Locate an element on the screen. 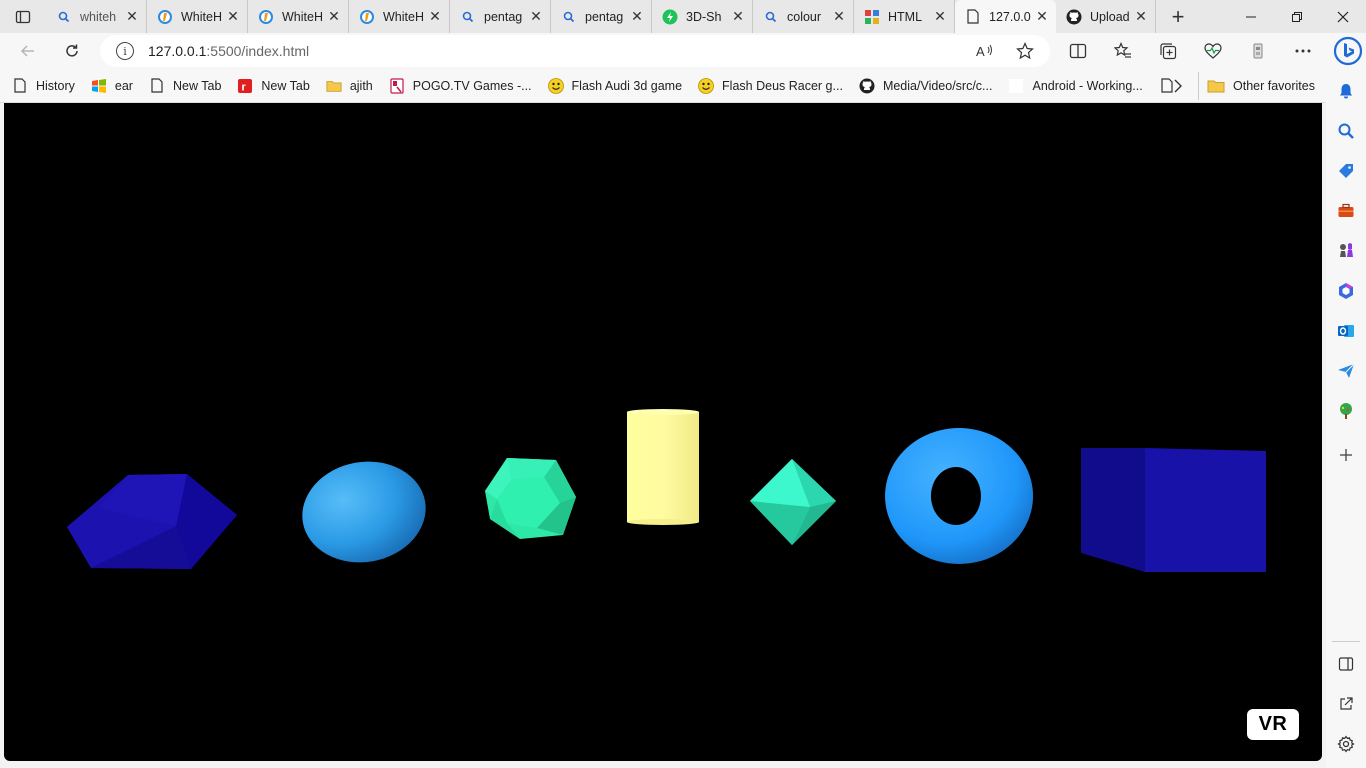 This screenshot has height=768, width=1366. tab-html: HTML ✕ is located at coordinates (904, 16).